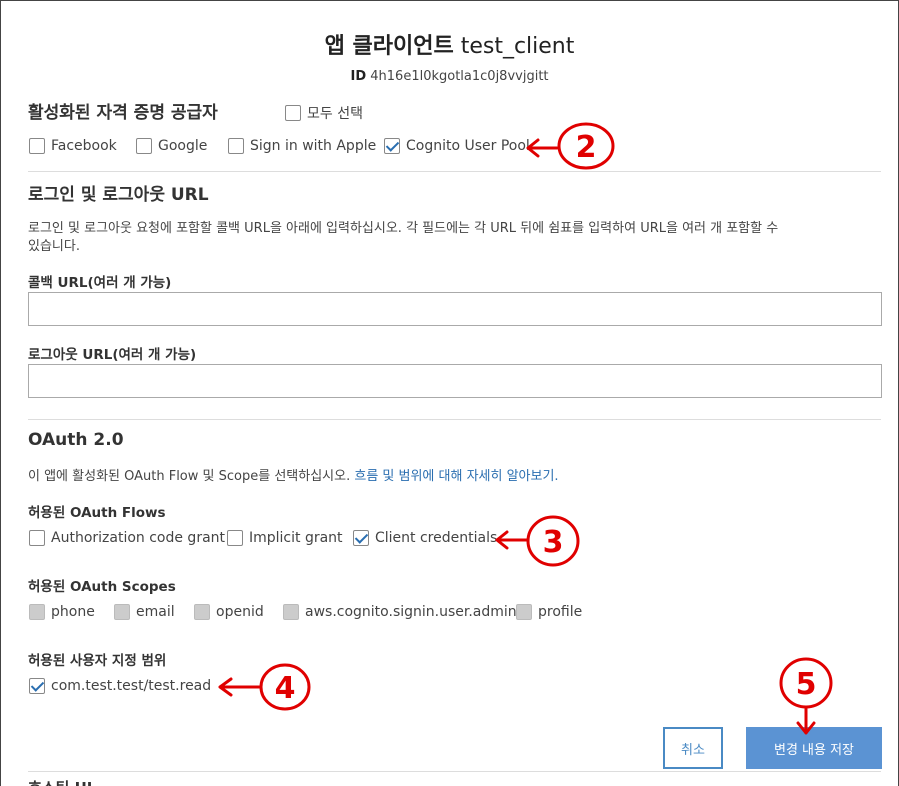 Image resolution: width=899 pixels, height=786 pixels. What do you see at coordinates (285, 688) in the screenshot?
I see `annotation-number-4: 4` at bounding box center [285, 688].